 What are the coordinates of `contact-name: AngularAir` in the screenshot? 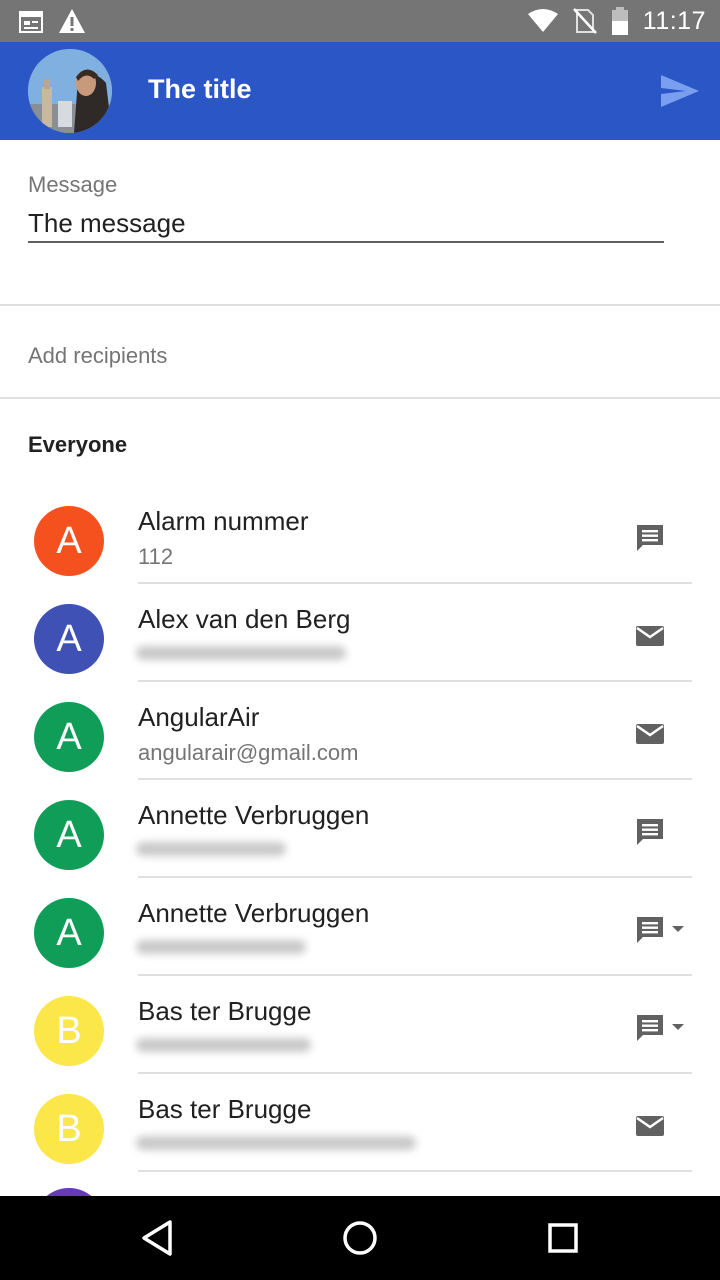 It's located at (199, 717).